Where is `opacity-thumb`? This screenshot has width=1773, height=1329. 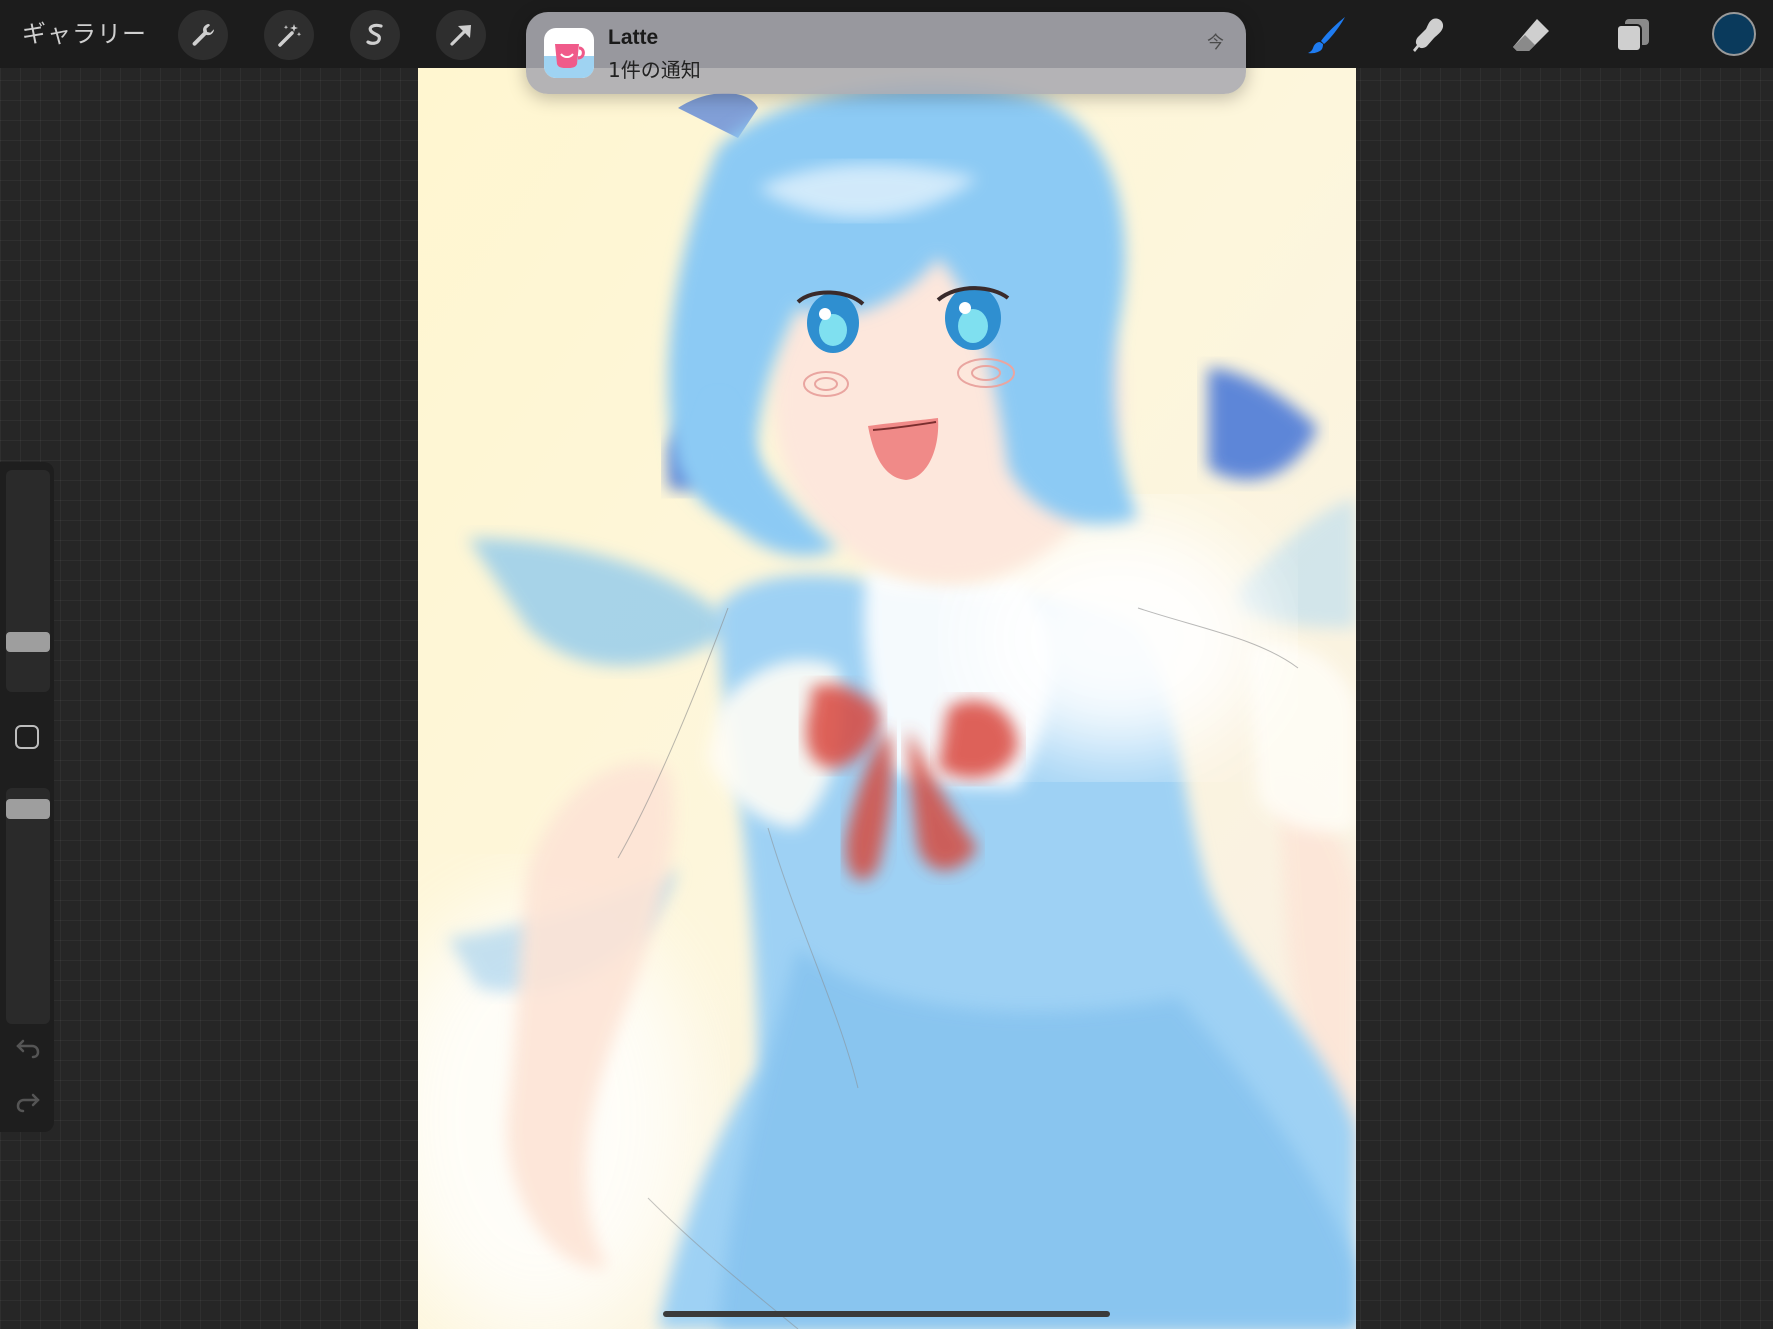 opacity-thumb is located at coordinates (28, 808).